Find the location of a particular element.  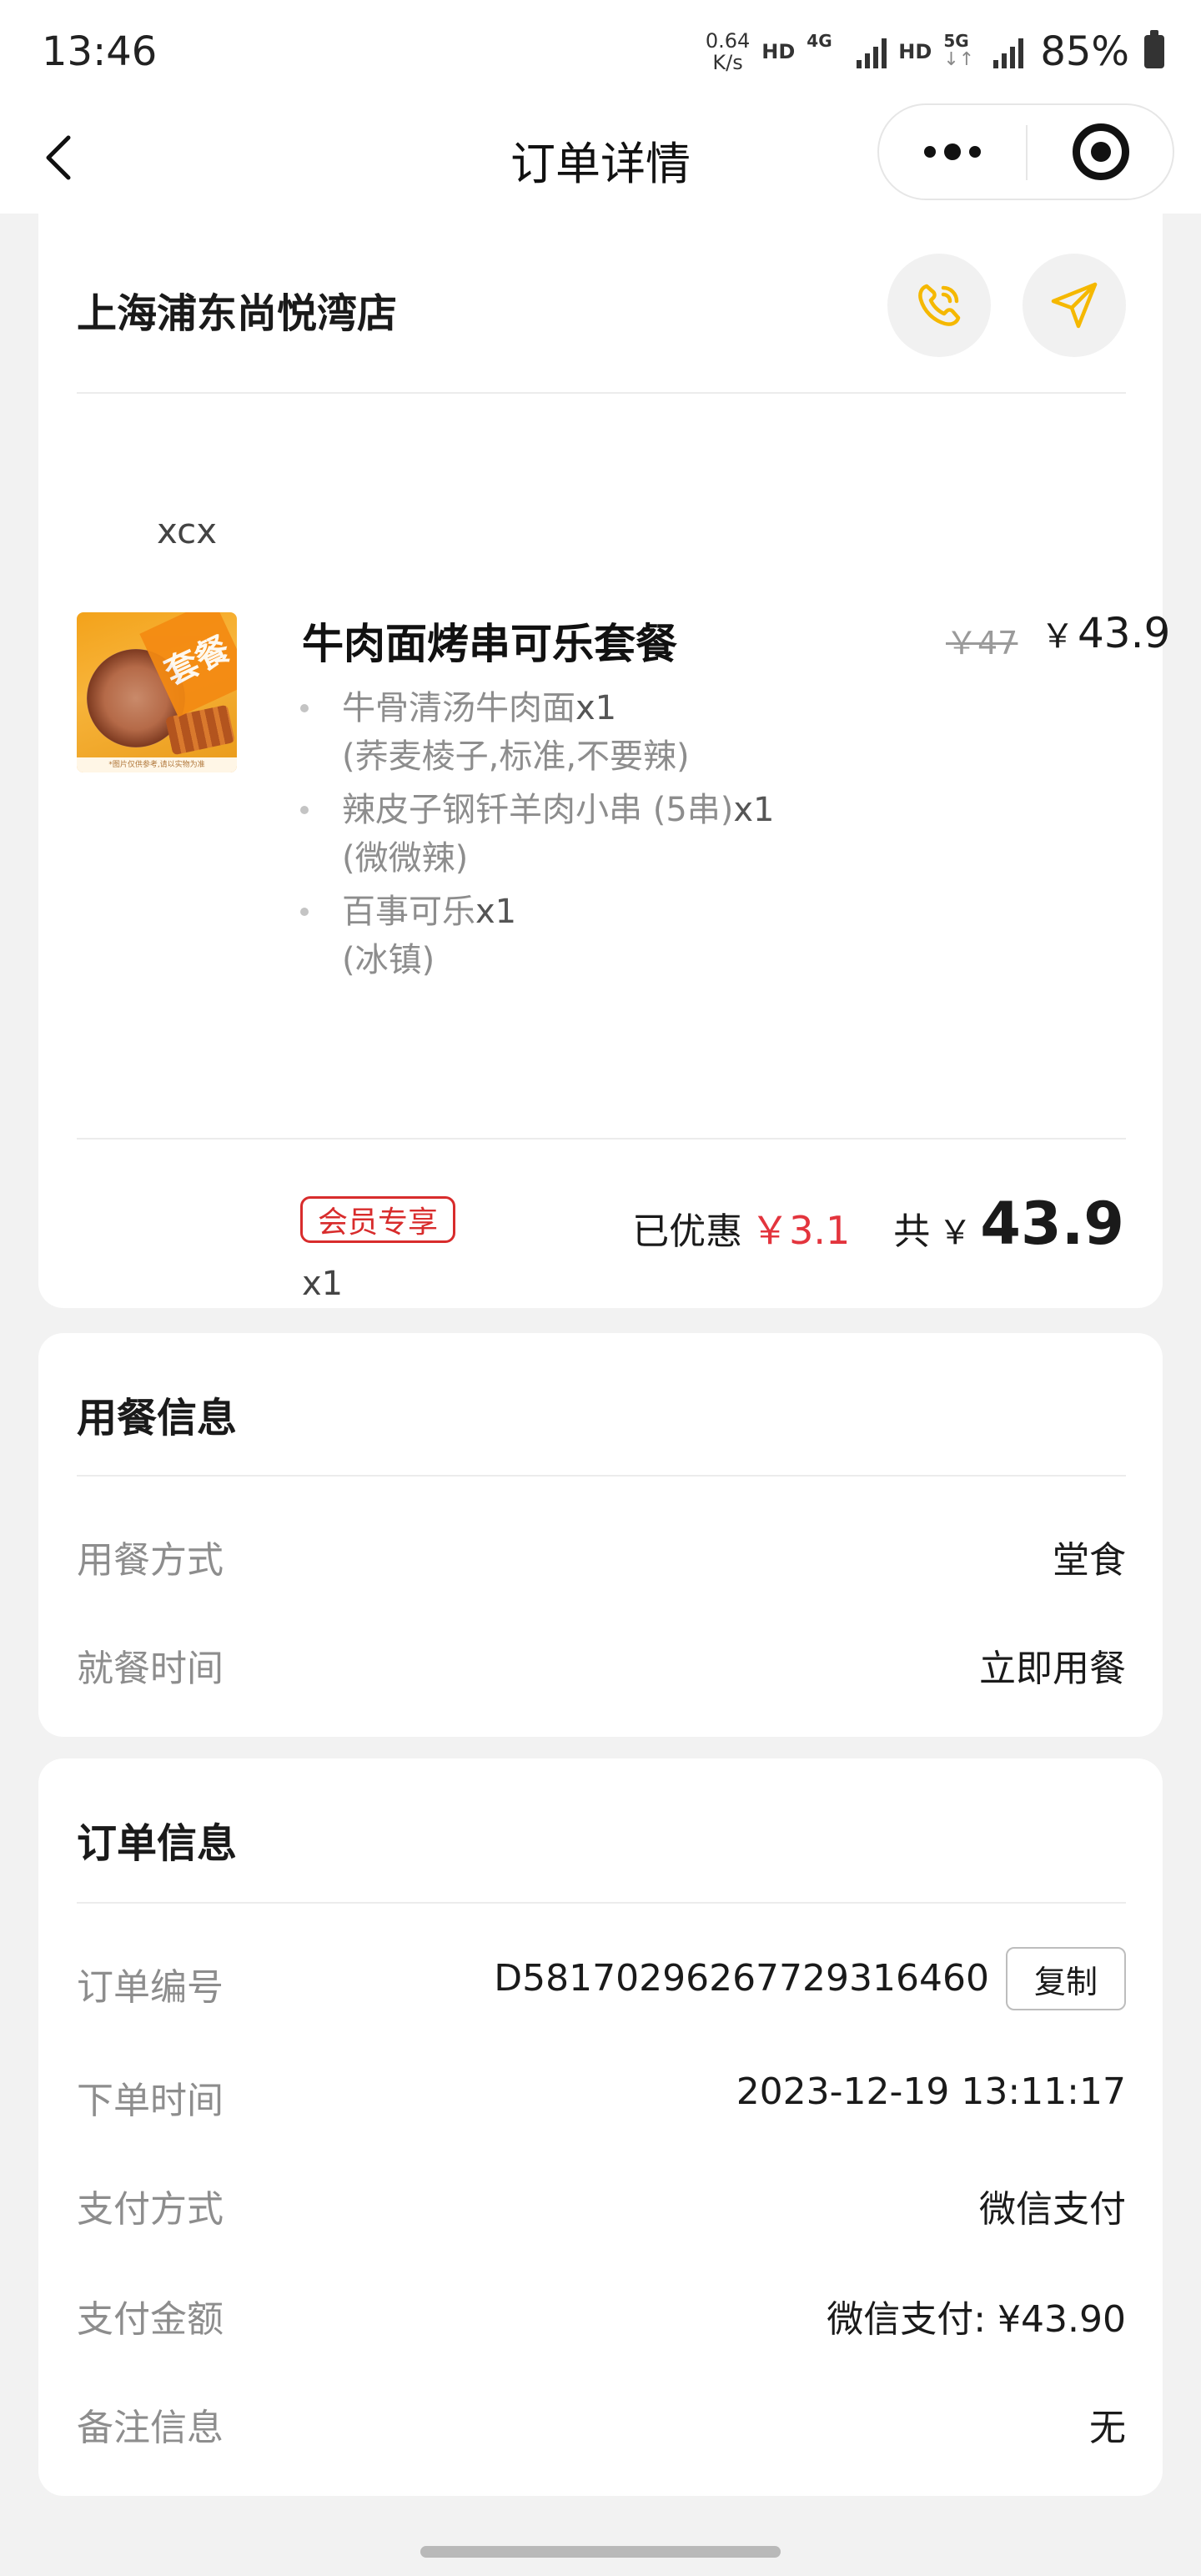

current-price: ￥43.9 is located at coordinates (1105, 633).